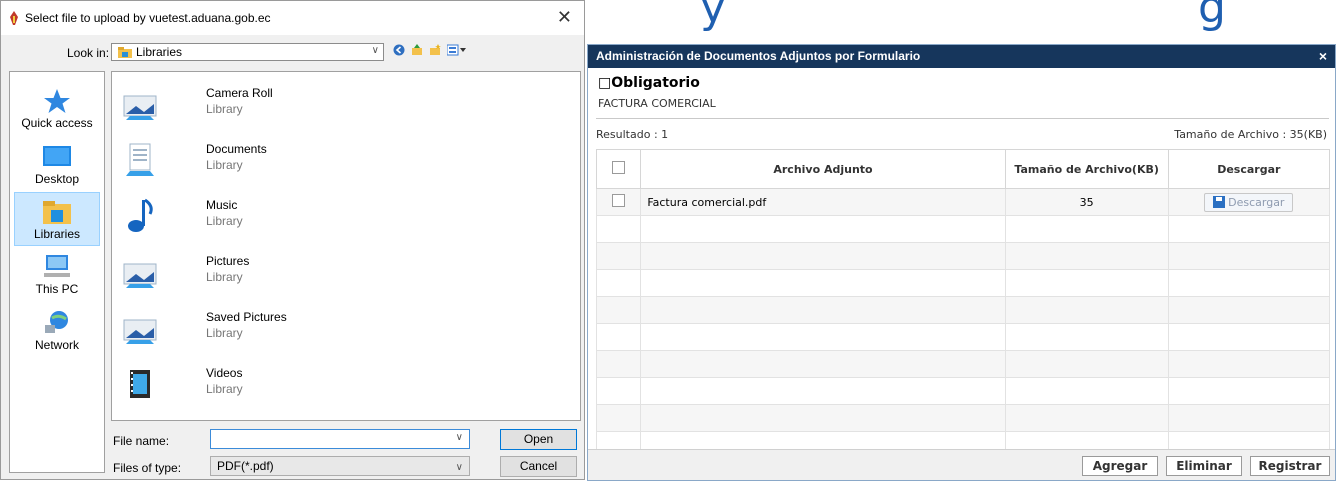 This screenshot has width=1340, height=483. Describe the element at coordinates (57, 212) in the screenshot. I see `libraries-icon` at that location.